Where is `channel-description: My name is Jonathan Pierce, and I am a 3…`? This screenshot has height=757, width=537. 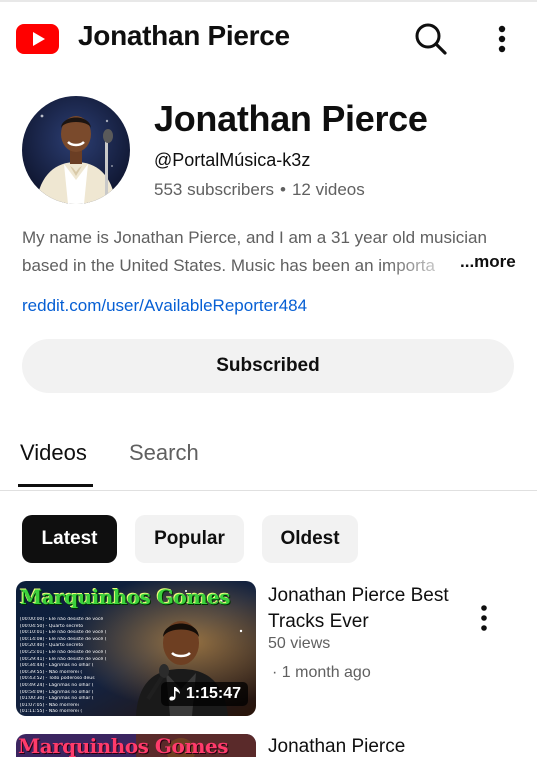 channel-description: My name is Jonathan Pierce, and I am a 3… is located at coordinates (270, 252).